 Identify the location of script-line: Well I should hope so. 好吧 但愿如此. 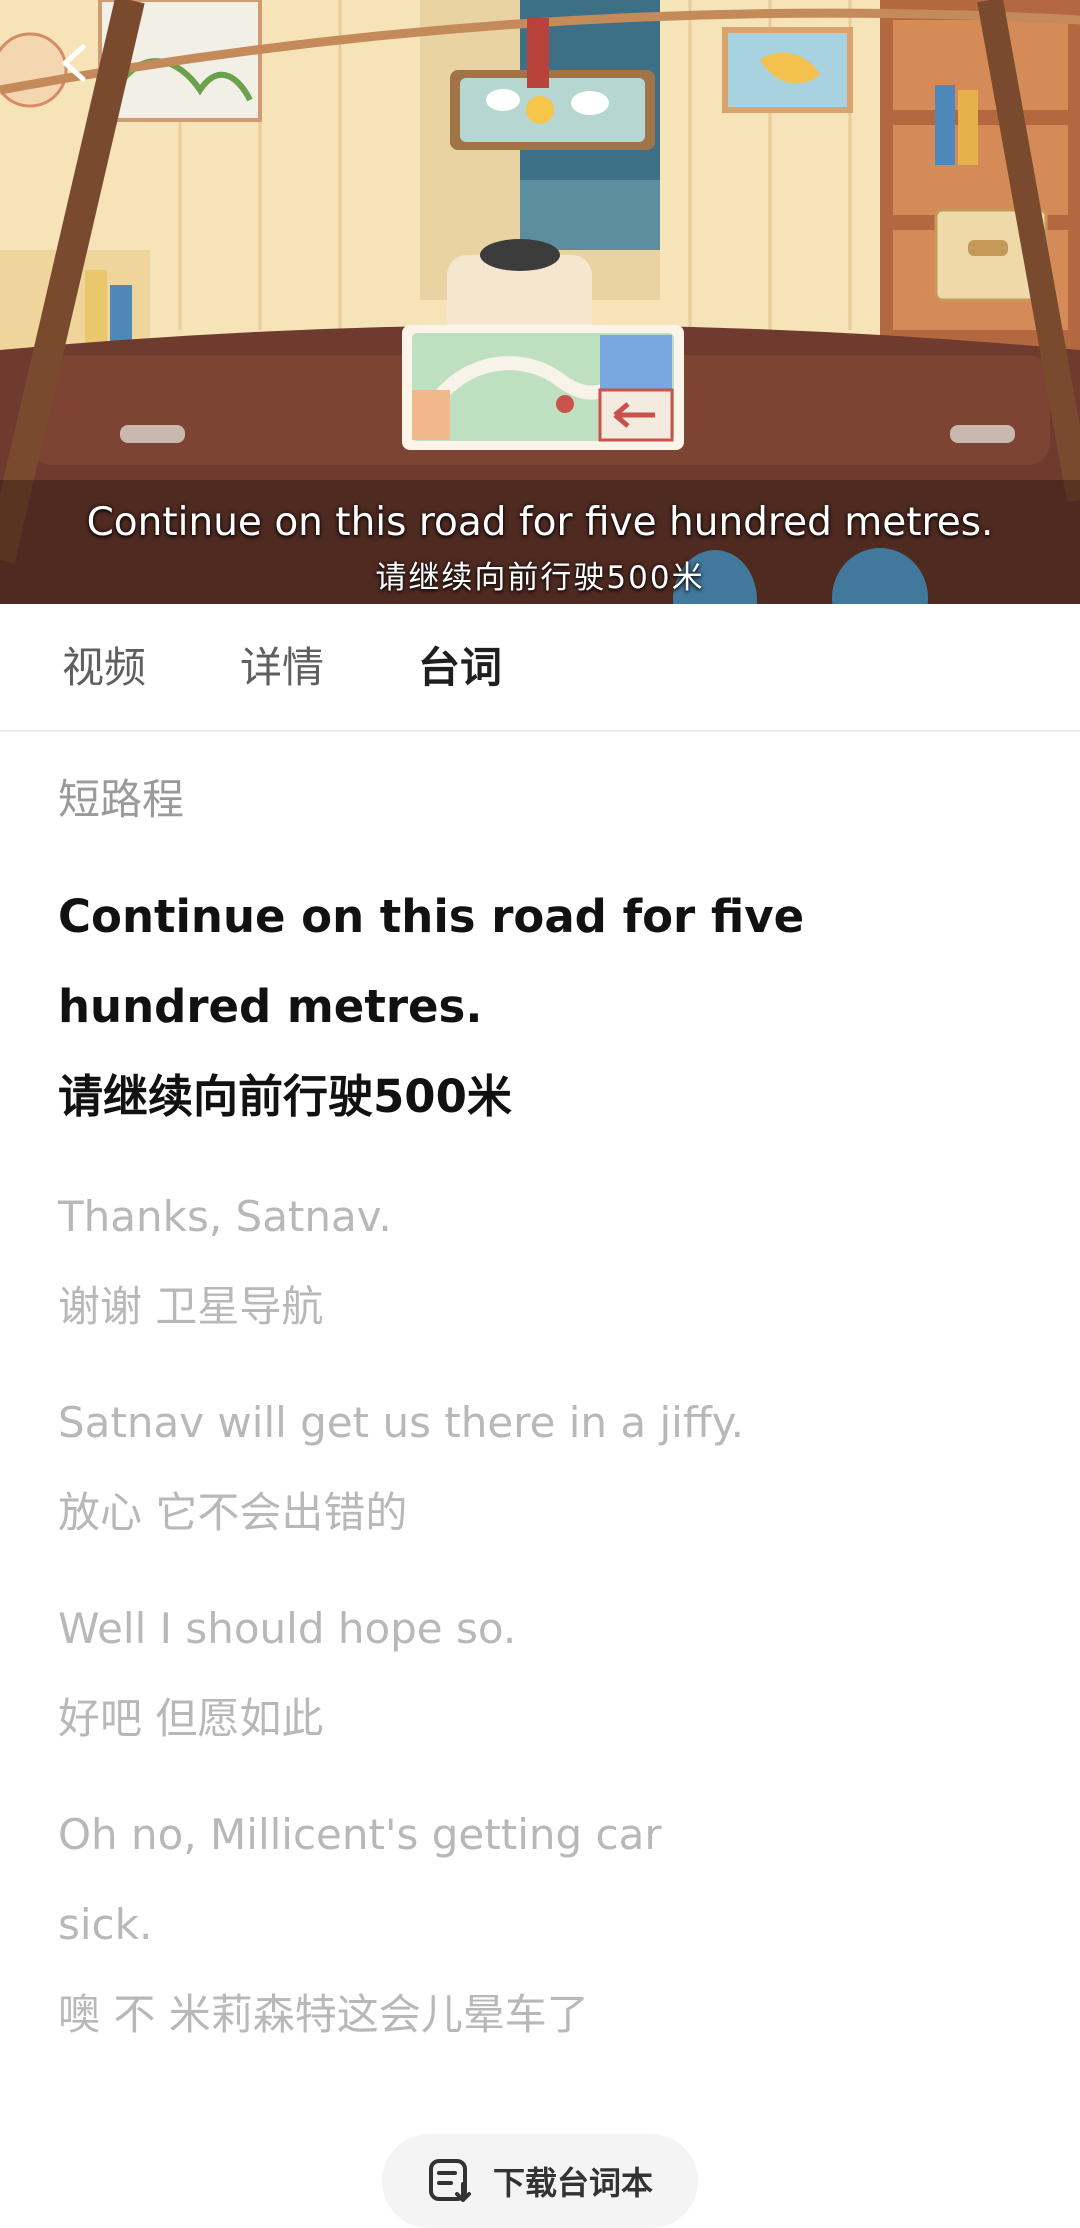
(548, 1674).